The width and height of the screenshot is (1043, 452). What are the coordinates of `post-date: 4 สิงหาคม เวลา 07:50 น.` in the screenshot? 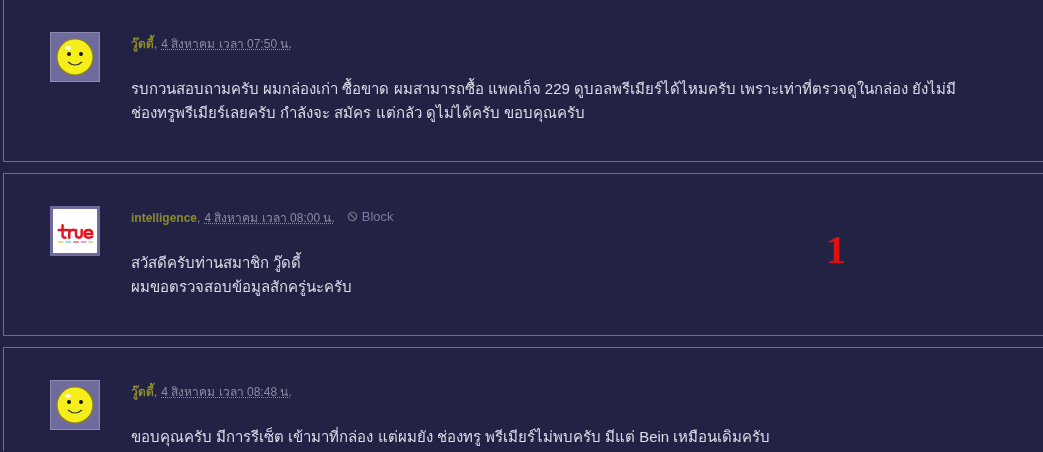 It's located at (226, 43).